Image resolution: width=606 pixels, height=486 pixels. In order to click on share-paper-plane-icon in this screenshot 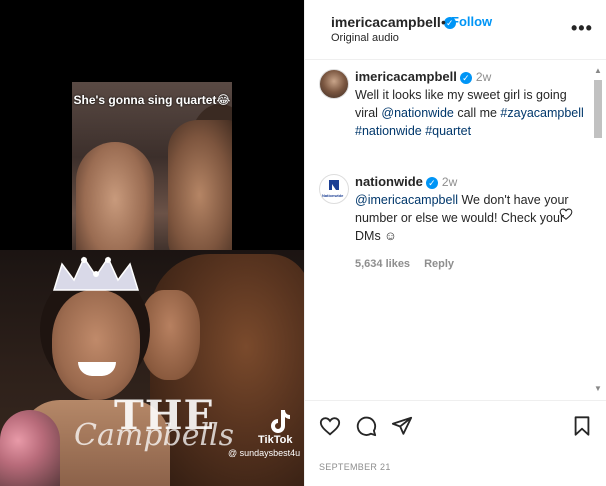, I will do `click(402, 426)`.